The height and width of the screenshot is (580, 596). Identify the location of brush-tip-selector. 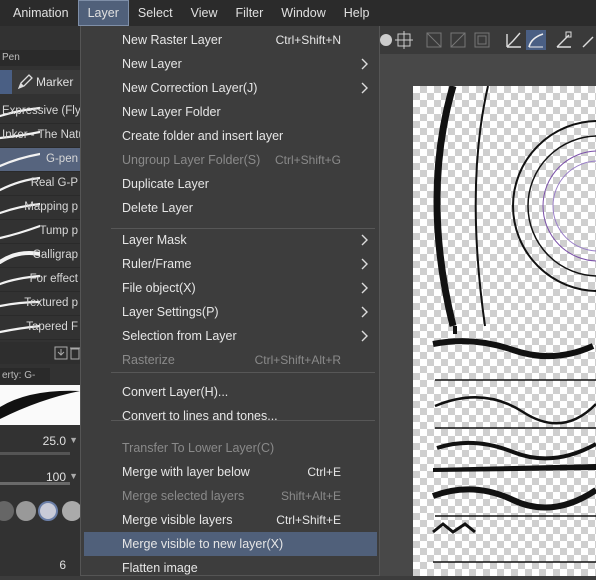
(41, 511).